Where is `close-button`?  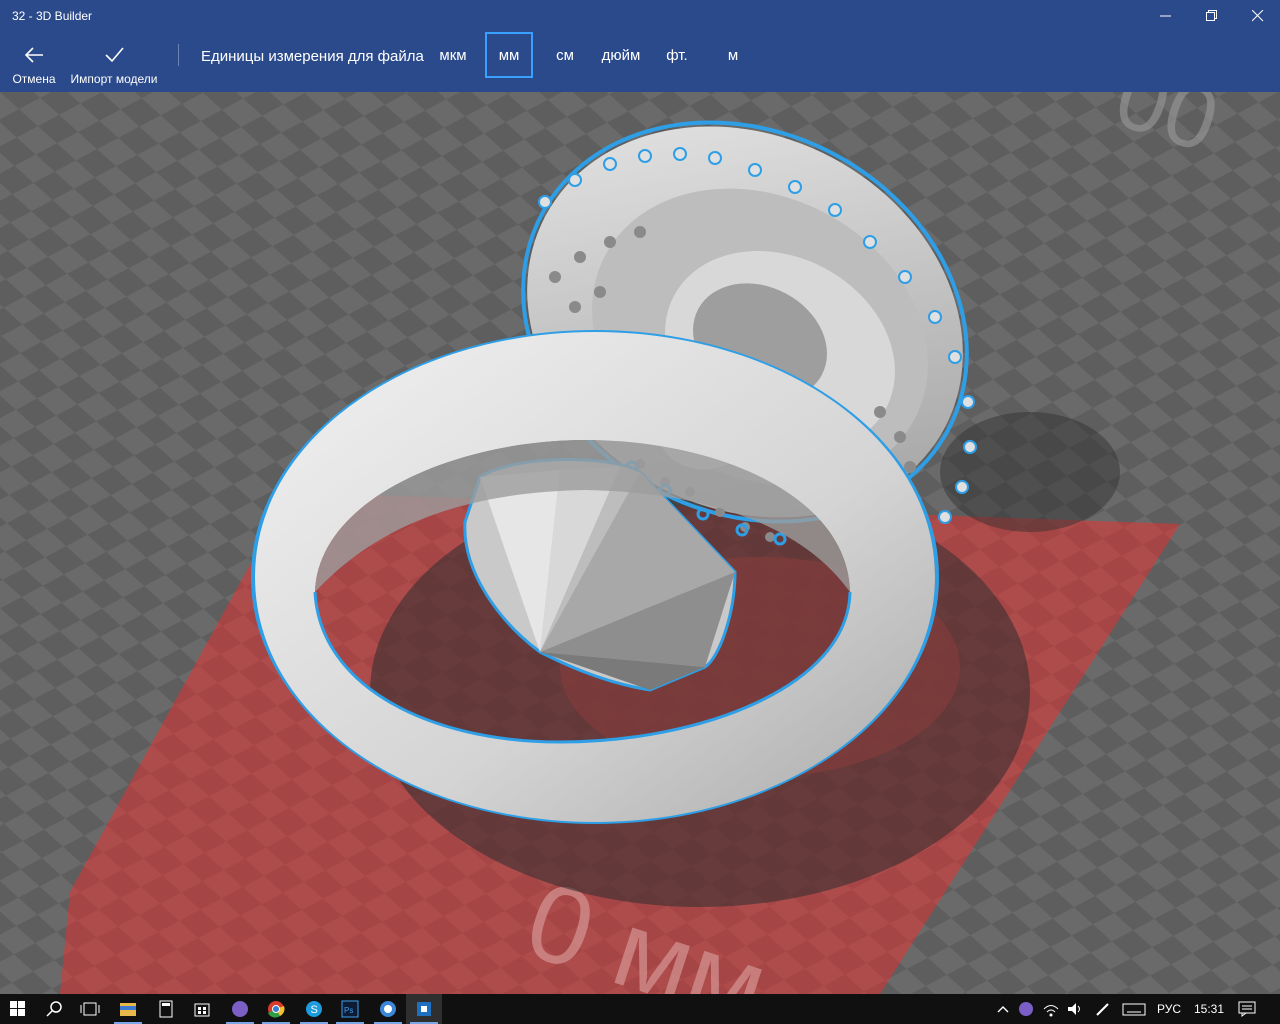
close-button is located at coordinates (1257, 16).